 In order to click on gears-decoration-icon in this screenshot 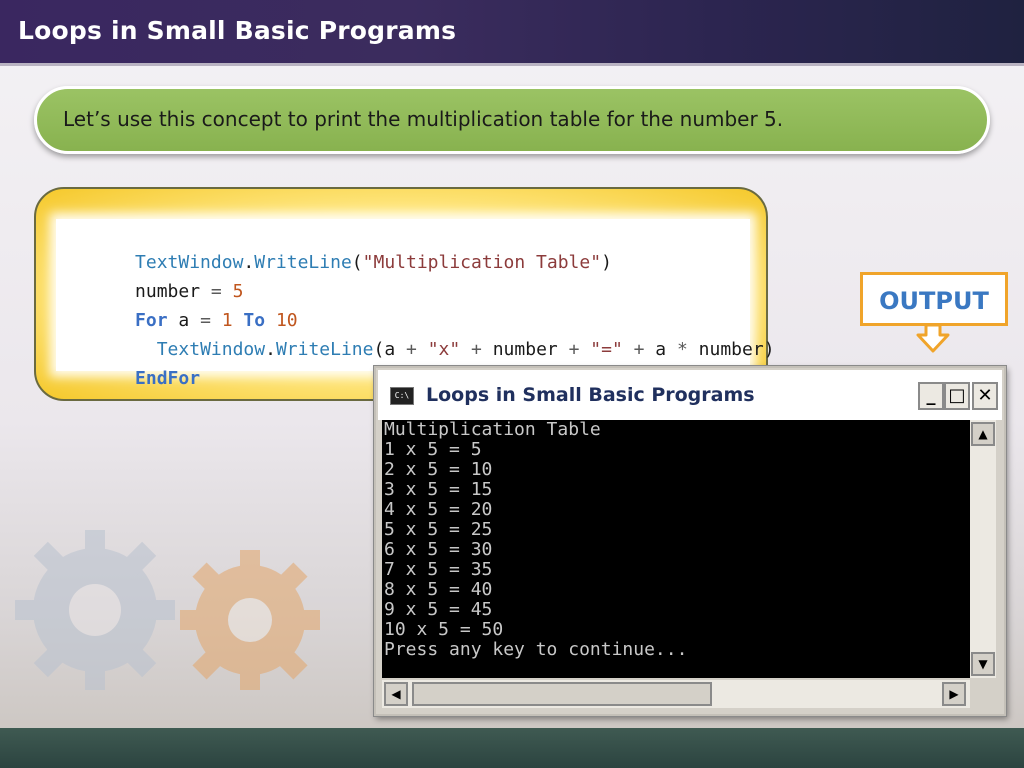, I will do `click(167, 610)`.